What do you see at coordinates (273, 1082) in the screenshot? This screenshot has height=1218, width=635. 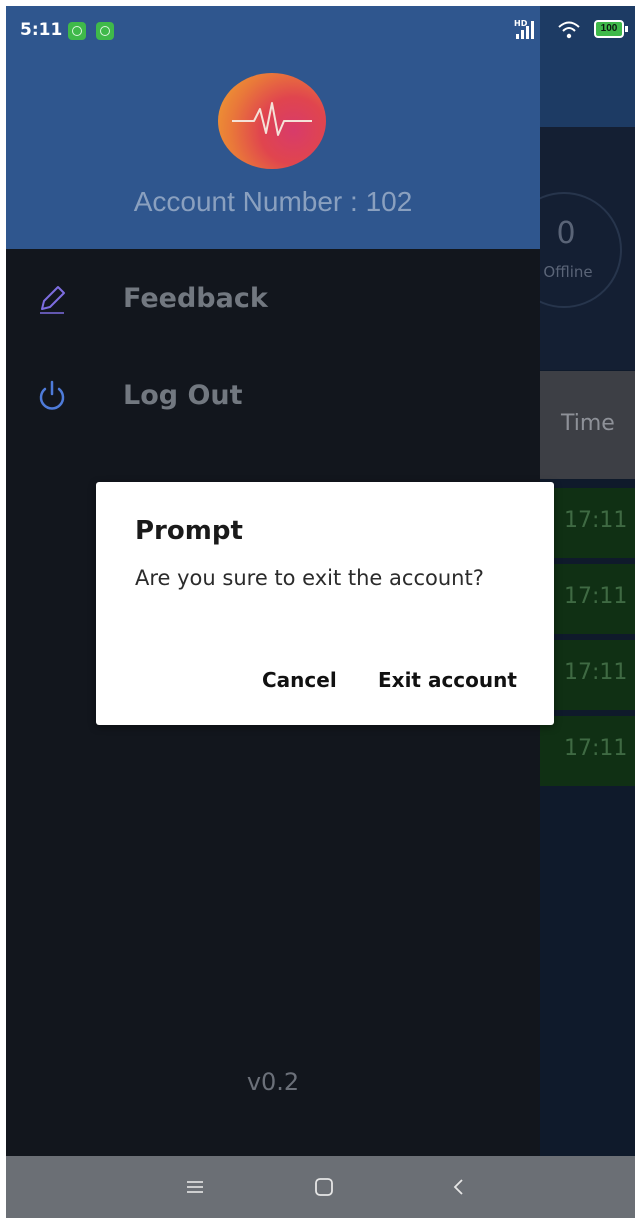 I see `app-version: v0.2` at bounding box center [273, 1082].